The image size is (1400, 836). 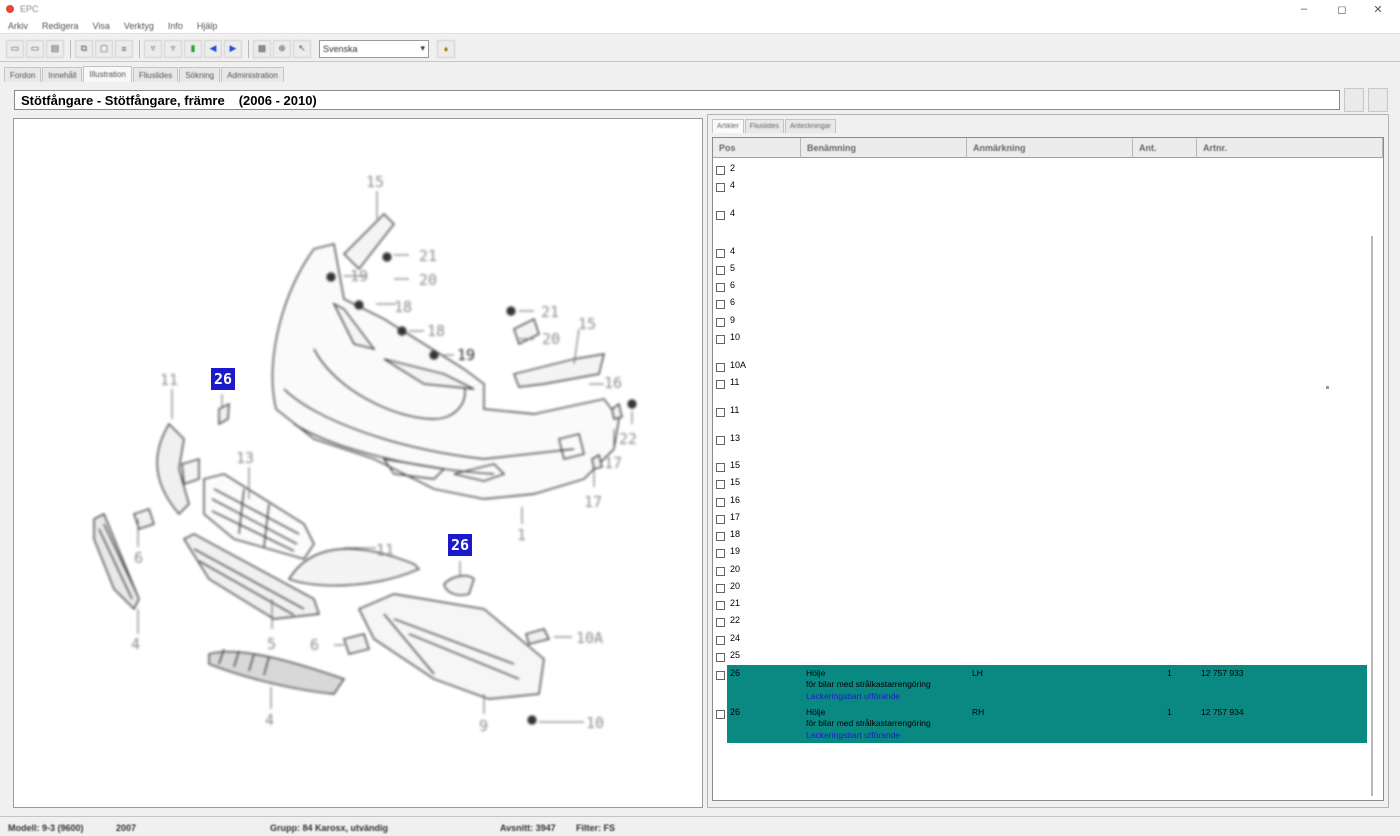 What do you see at coordinates (1290, 148) in the screenshot?
I see `column-header-partno: Artnr.` at bounding box center [1290, 148].